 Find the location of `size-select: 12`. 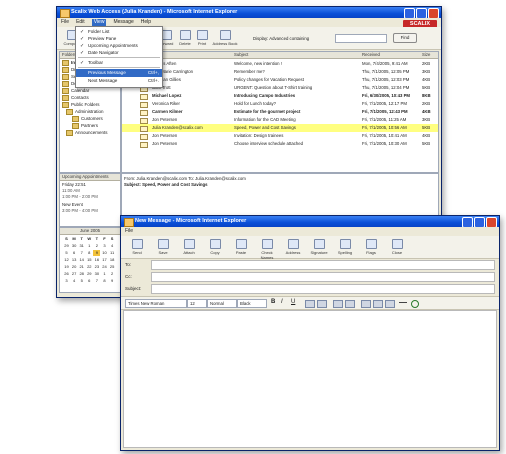

size-select: 12 is located at coordinates (197, 303).